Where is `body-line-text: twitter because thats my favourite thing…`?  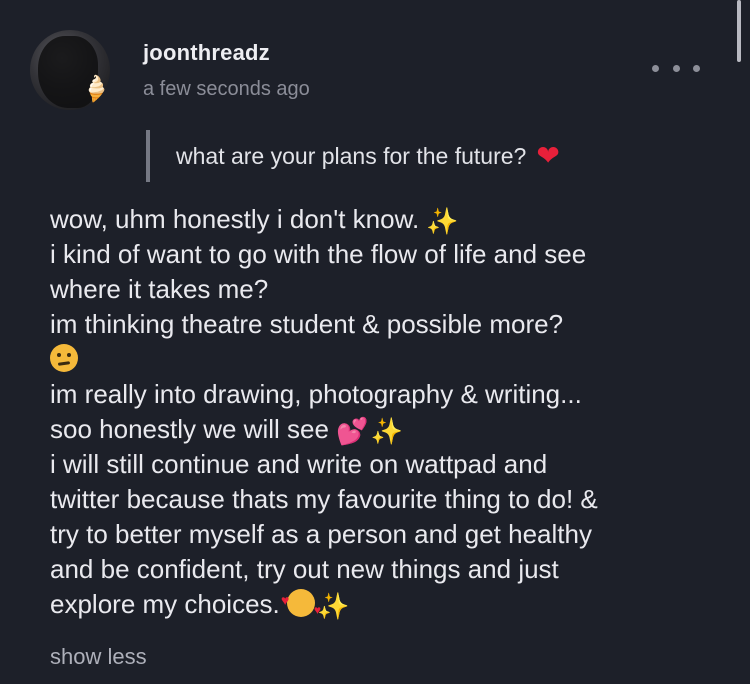
body-line-text: twitter because thats my favourite thing… is located at coordinates (324, 499).